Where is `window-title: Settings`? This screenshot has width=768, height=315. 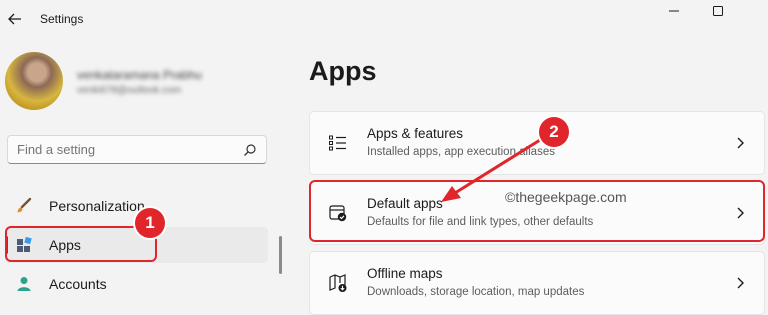 window-title: Settings is located at coordinates (62, 19).